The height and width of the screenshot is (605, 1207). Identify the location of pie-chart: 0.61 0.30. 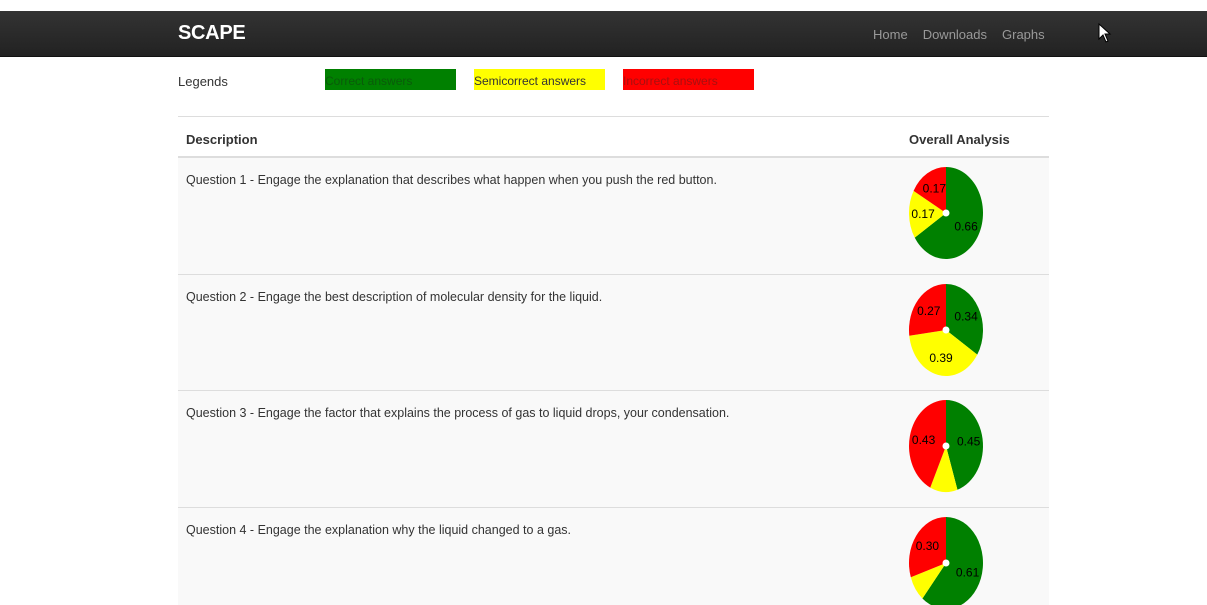
(946, 561).